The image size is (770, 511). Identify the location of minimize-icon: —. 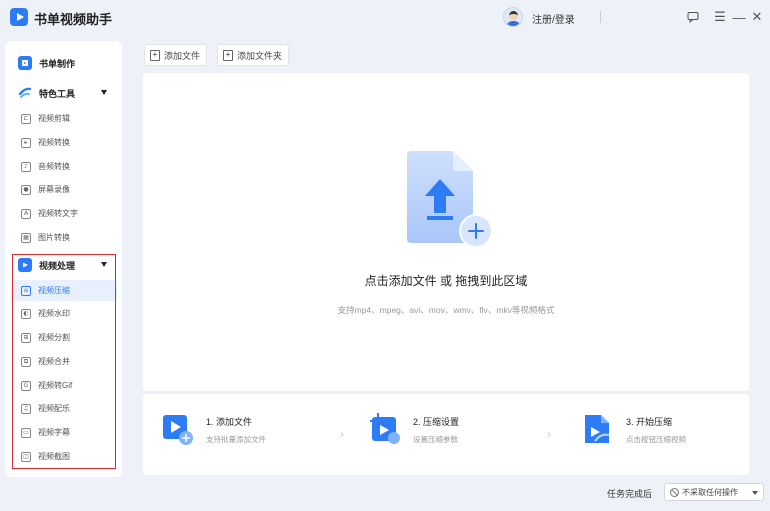
(739, 17).